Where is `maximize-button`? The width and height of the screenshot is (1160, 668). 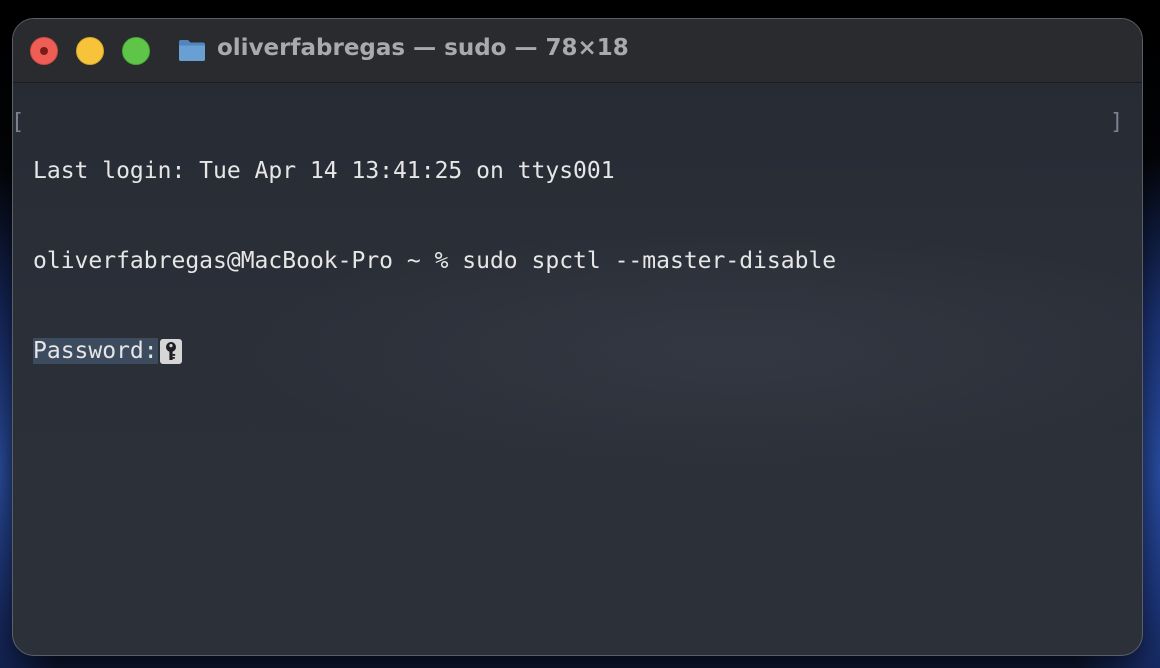 maximize-button is located at coordinates (136, 51).